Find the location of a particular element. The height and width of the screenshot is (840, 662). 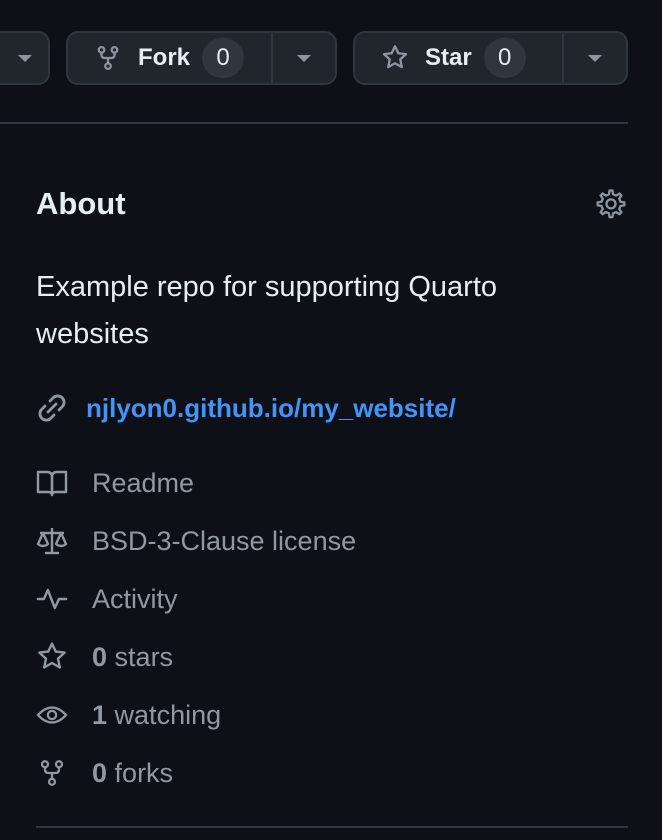

stars-text: stars is located at coordinates (144, 656).